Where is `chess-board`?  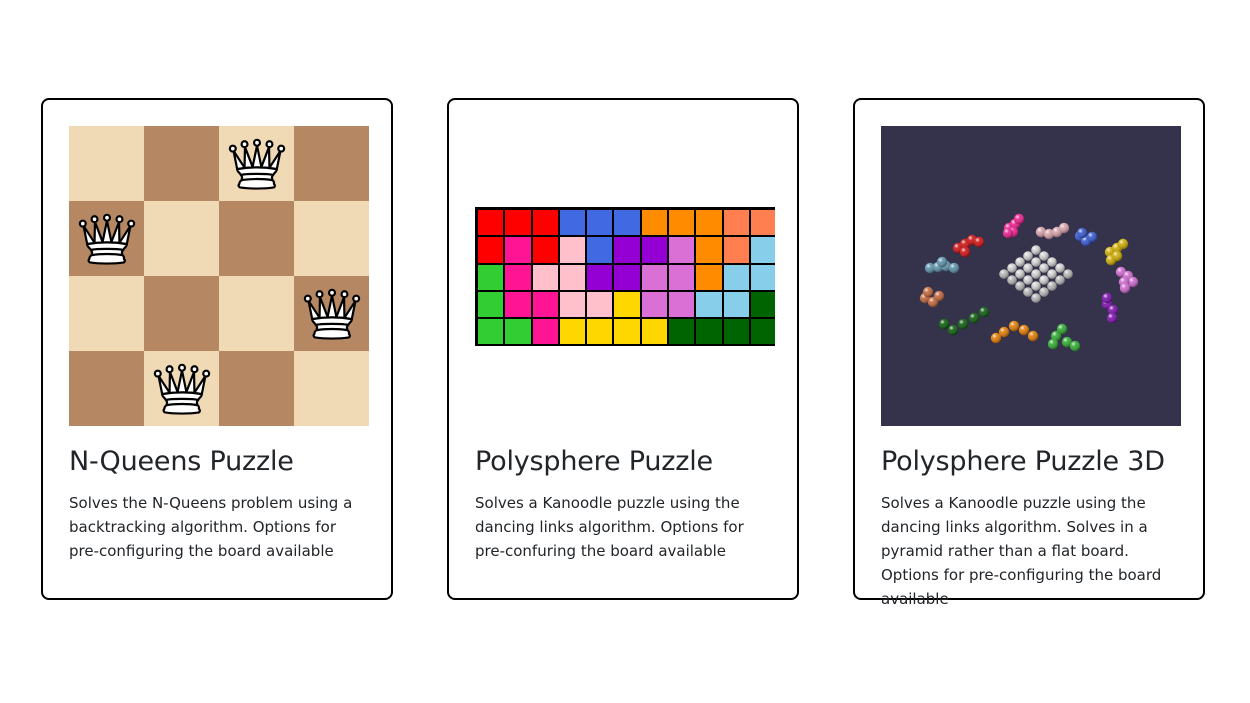
chess-board is located at coordinates (219, 276).